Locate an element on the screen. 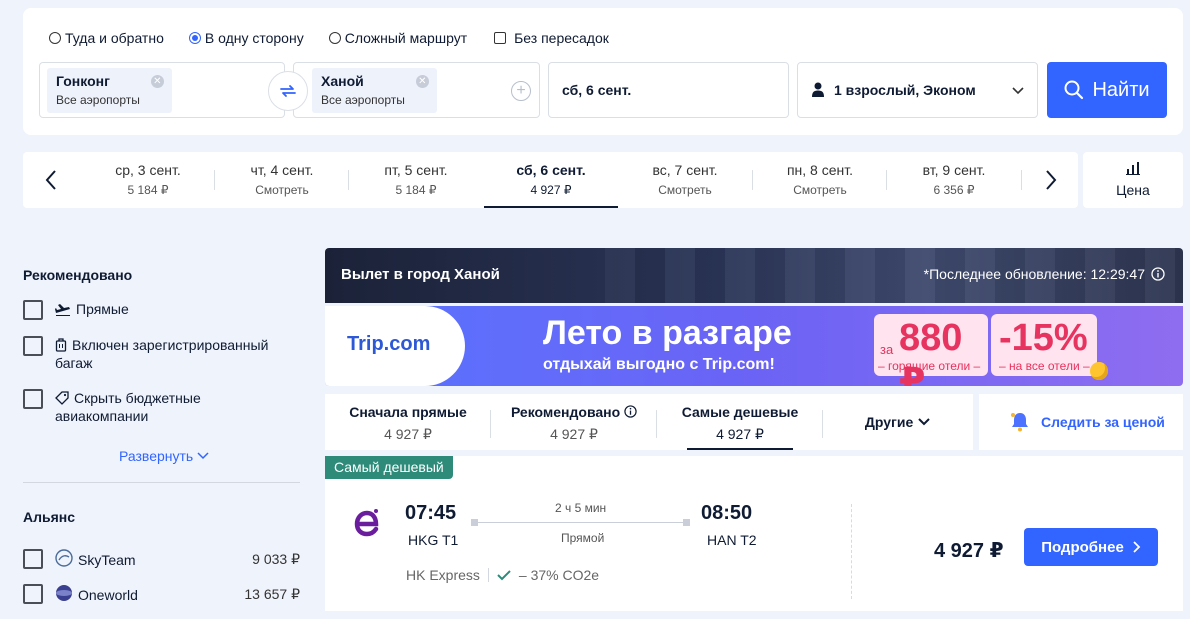  date-cell: пн, 8 сент. Смотреть is located at coordinates (820, 180).